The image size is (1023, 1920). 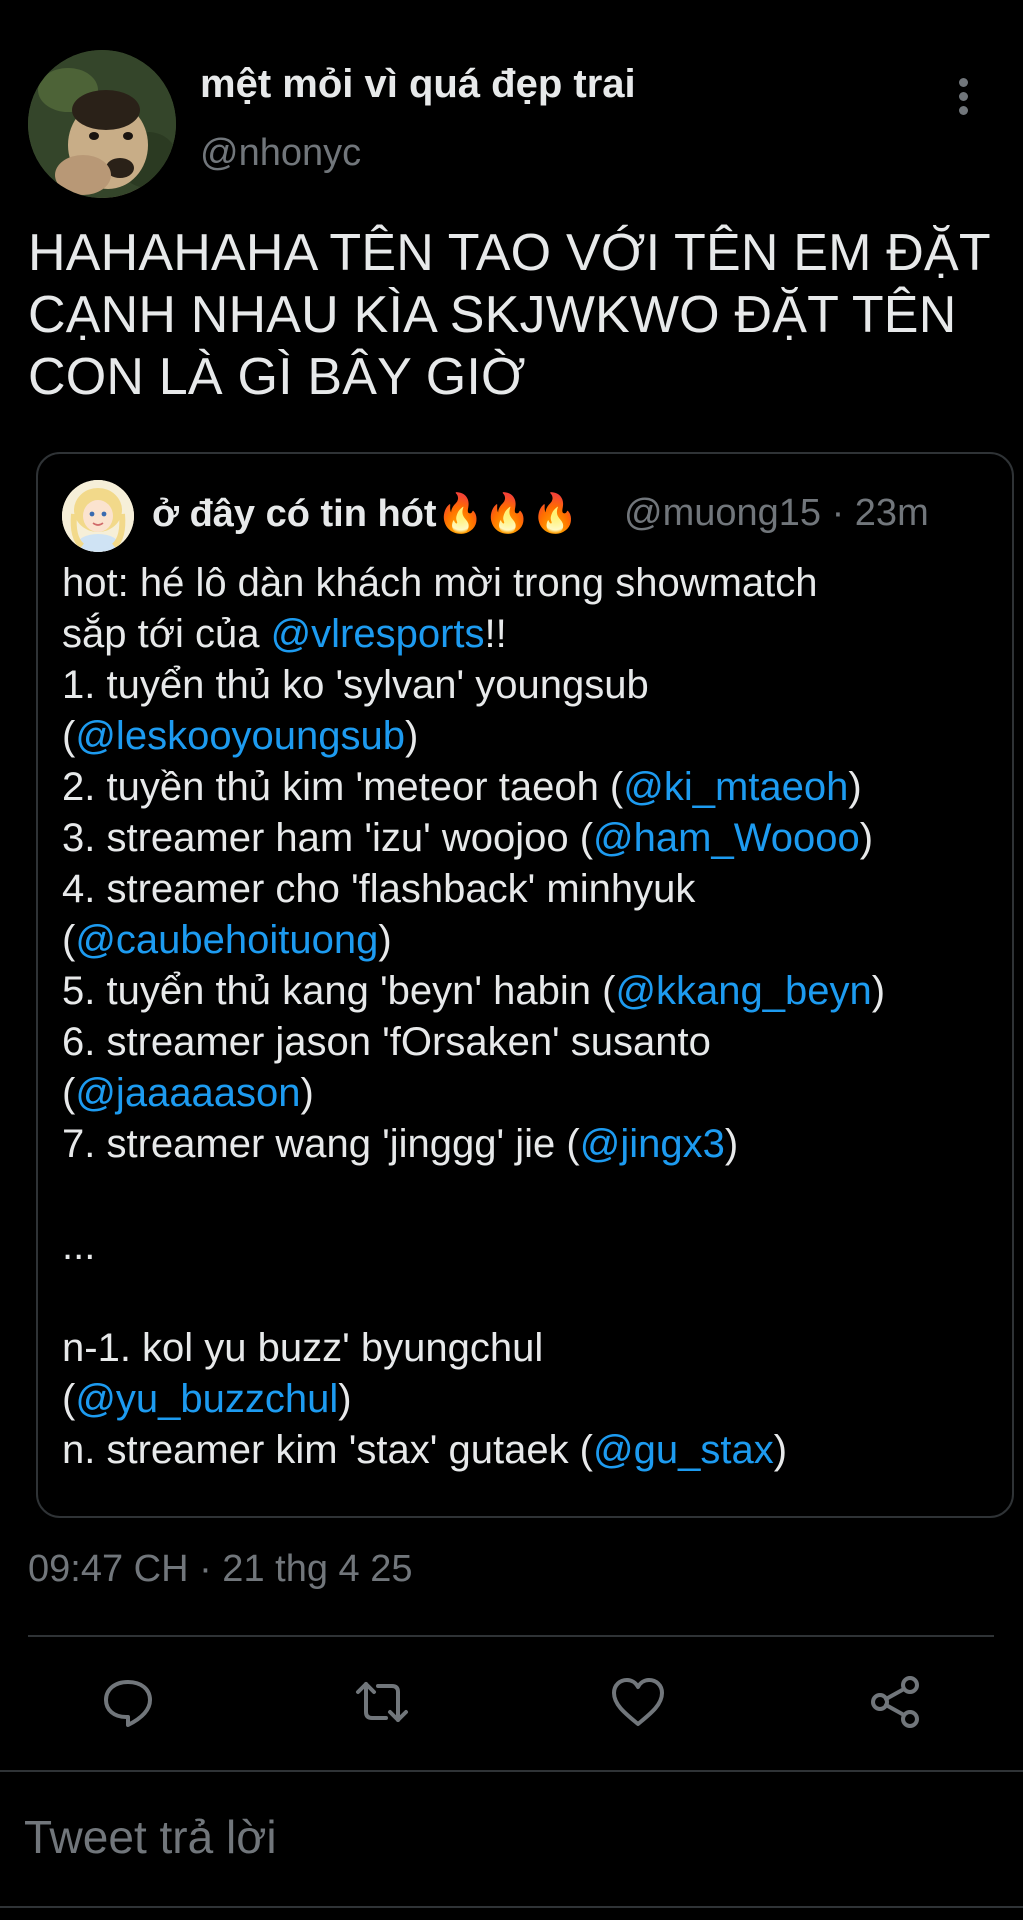 I want to click on quoted-text: n-1. kol yu buzz' byungchul, so click(x=303, y=1348).